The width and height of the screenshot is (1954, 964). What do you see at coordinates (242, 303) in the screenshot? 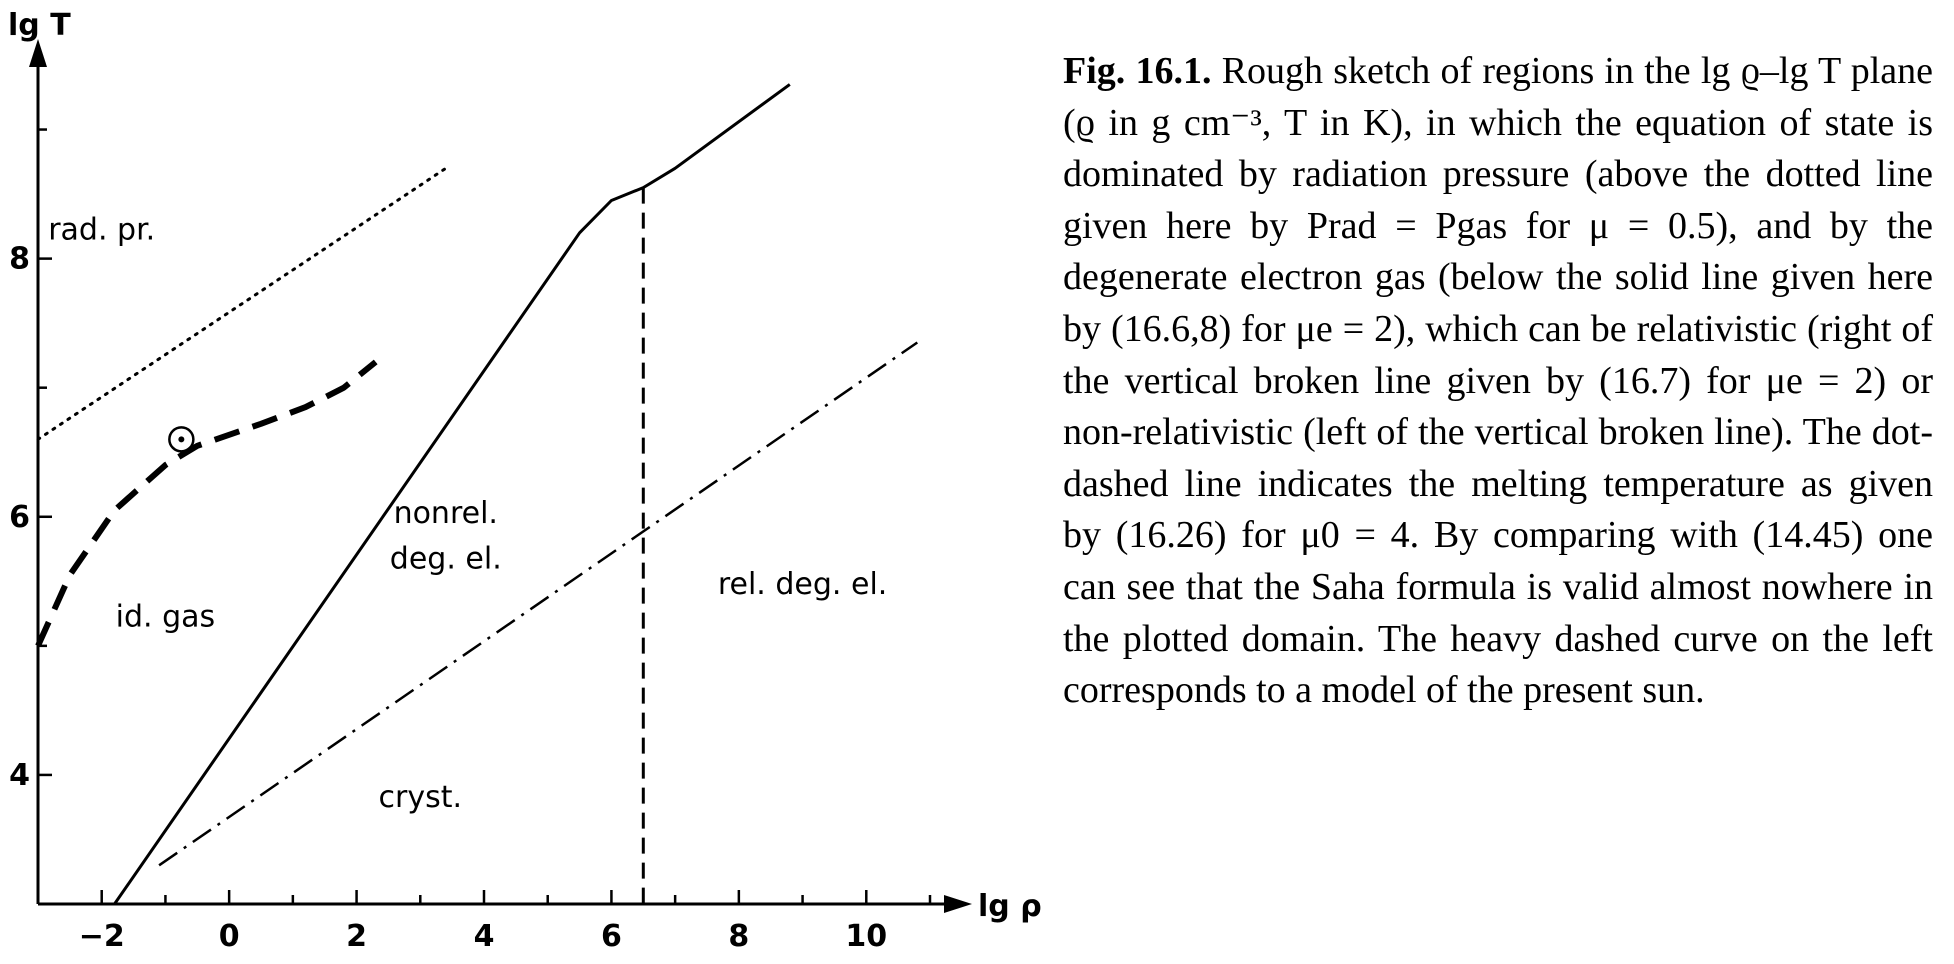
I see `series-dotted-line` at bounding box center [242, 303].